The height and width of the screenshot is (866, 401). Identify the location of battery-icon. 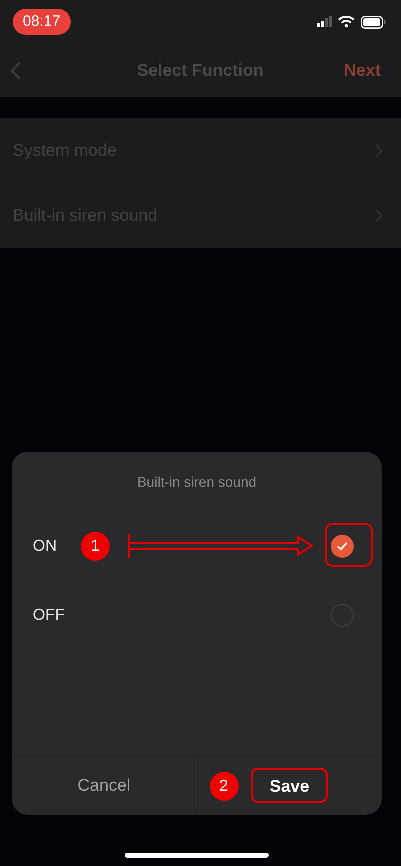
(373, 22).